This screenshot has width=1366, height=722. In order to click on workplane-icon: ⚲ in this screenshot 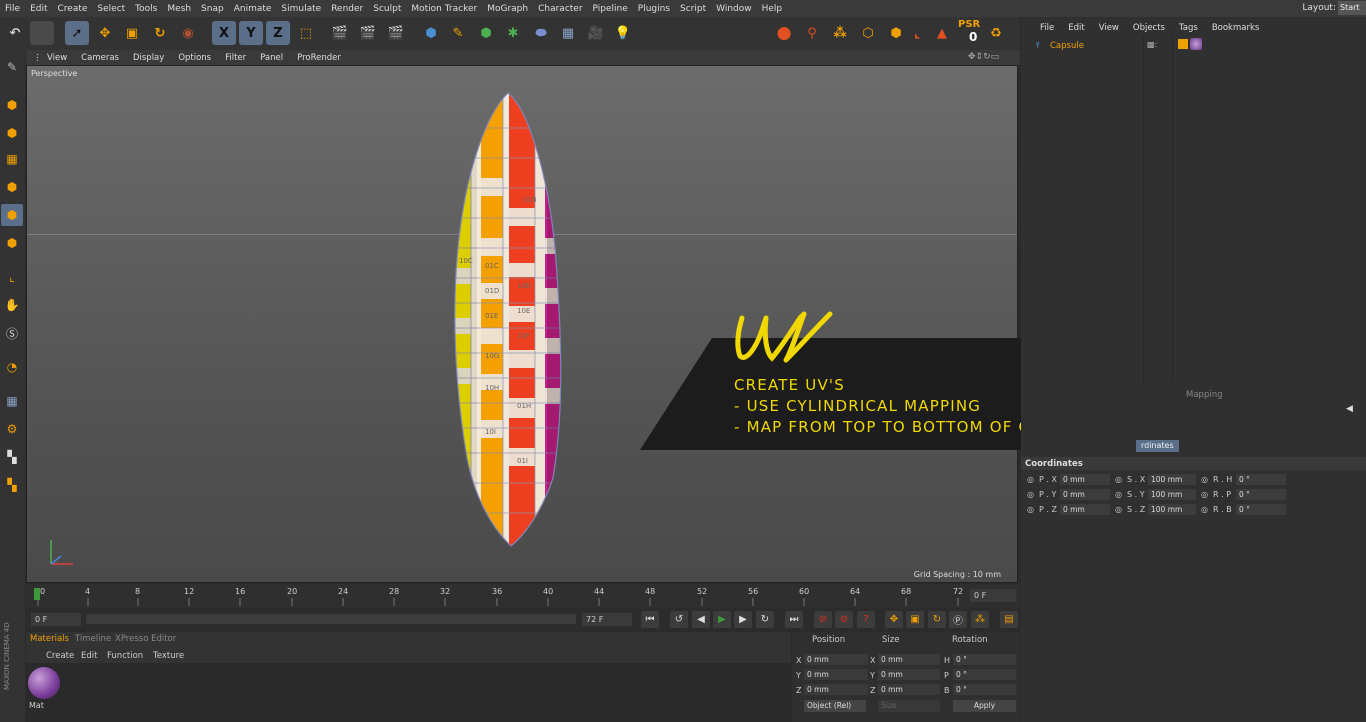, I will do `click(812, 33)`.